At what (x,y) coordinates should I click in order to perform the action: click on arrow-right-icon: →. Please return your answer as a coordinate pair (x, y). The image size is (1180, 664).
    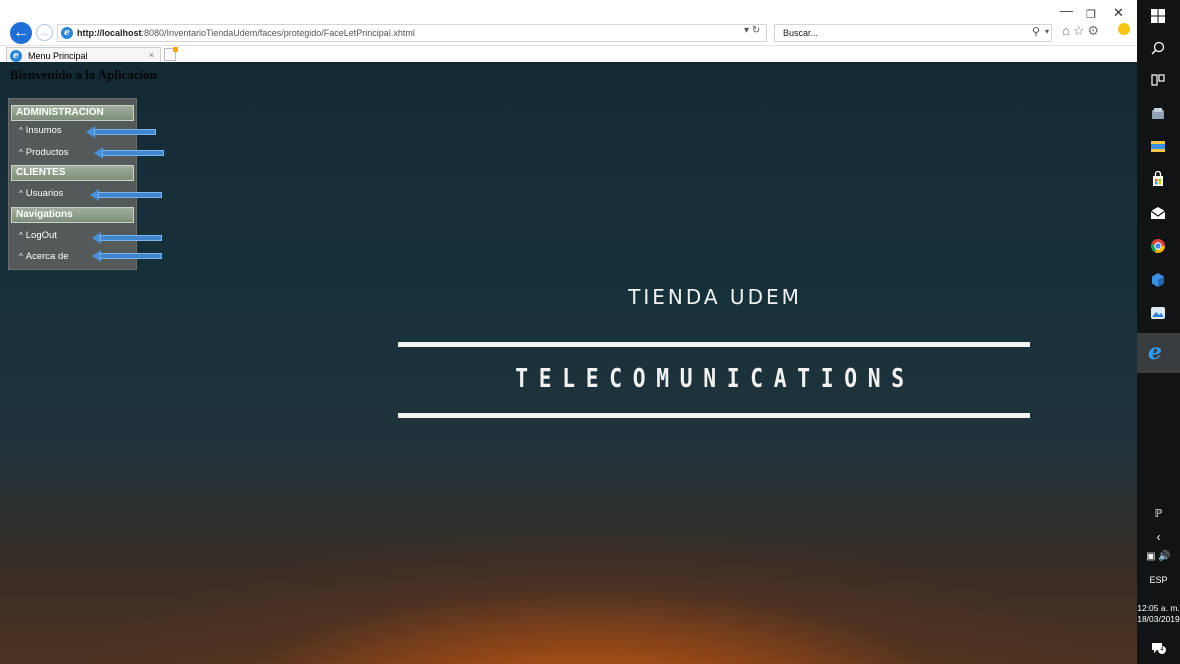
    Looking at the image, I should click on (44, 32).